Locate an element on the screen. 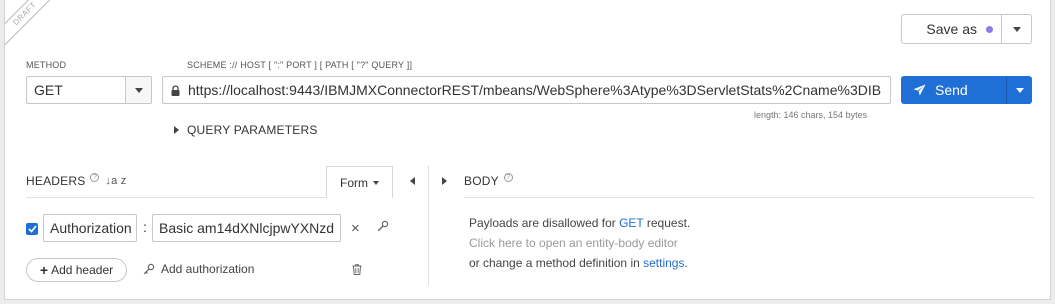  headers-heading: HEADERS ? ↓a z is located at coordinates (76, 180).